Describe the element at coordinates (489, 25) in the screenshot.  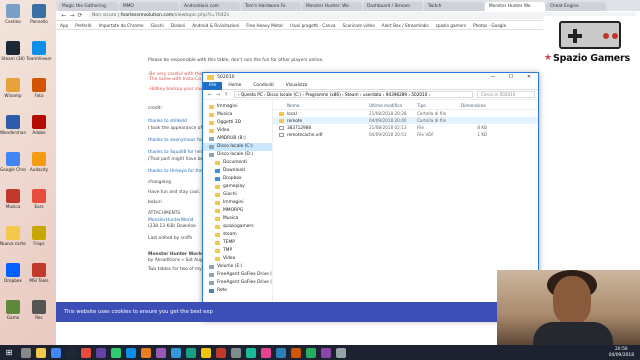
I see `bookmark-item: Photos - Google` at that location.